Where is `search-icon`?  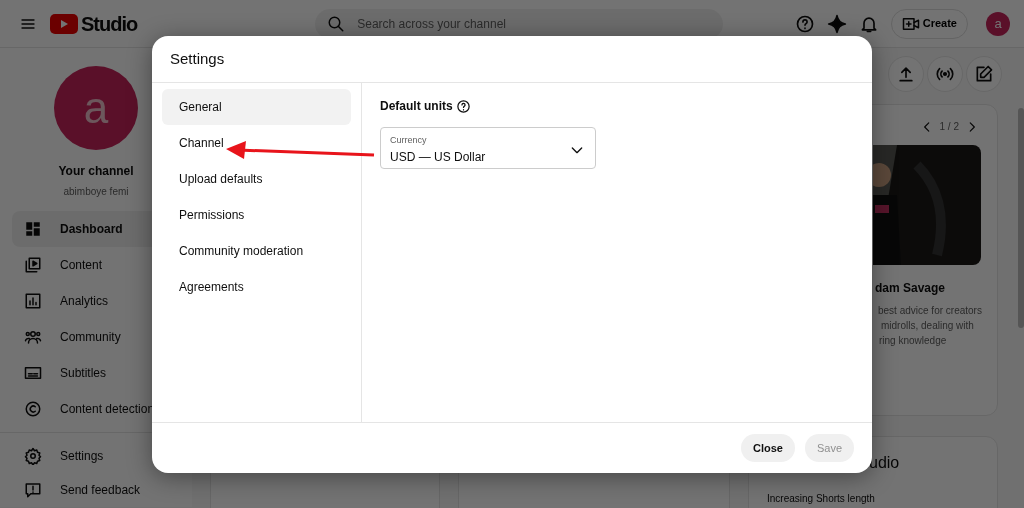
search-icon is located at coordinates (336, 23).